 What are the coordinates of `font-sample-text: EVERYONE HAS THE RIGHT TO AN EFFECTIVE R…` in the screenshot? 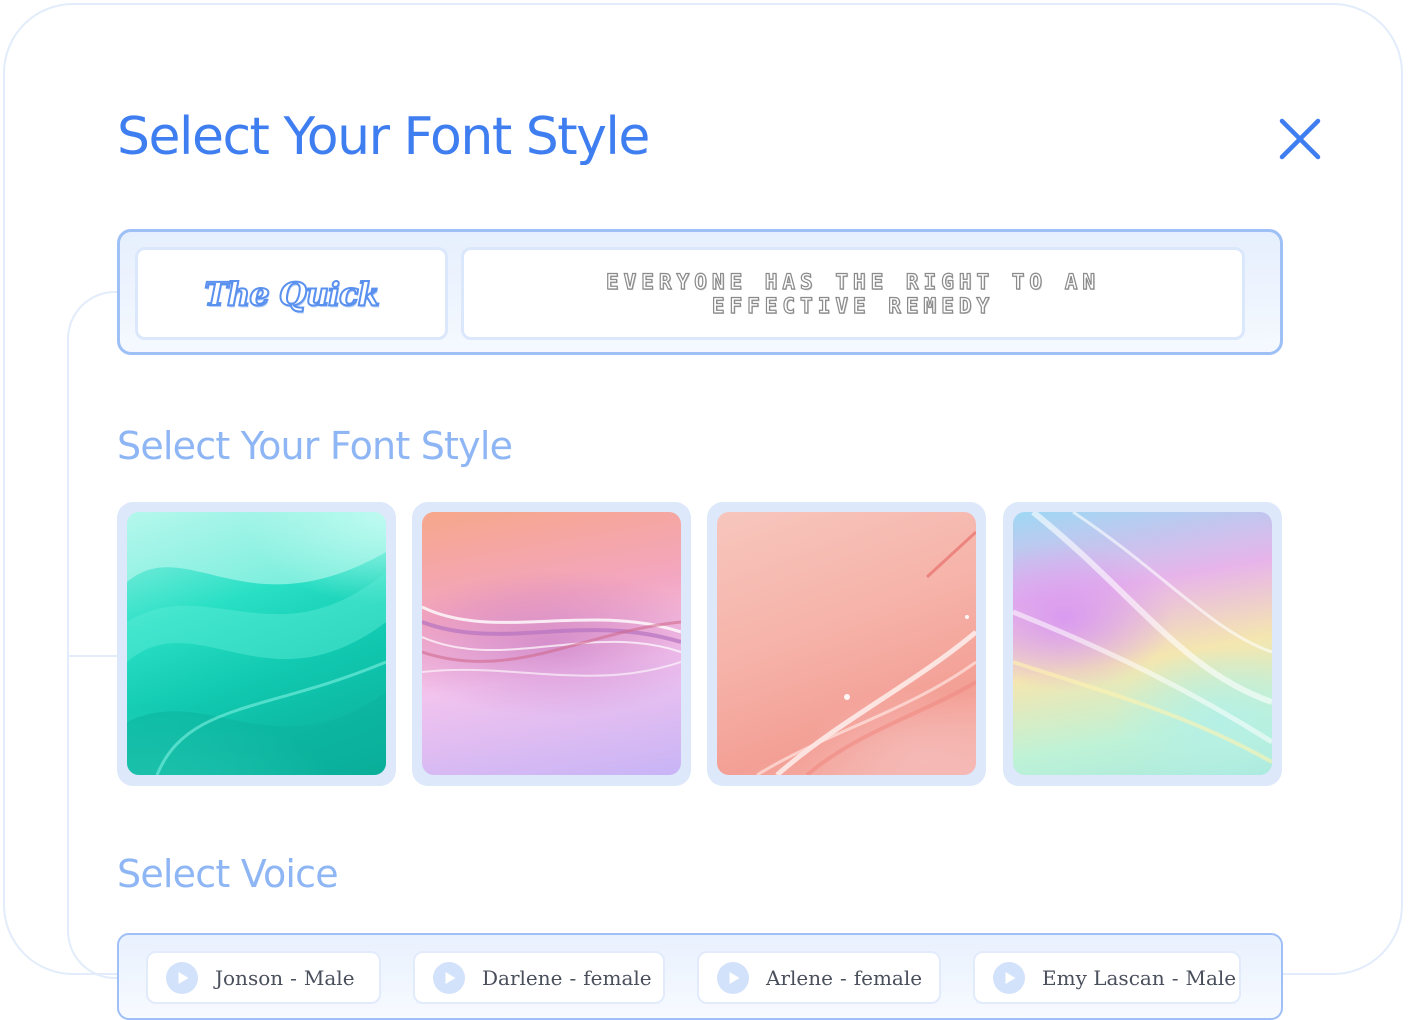 It's located at (852, 293).